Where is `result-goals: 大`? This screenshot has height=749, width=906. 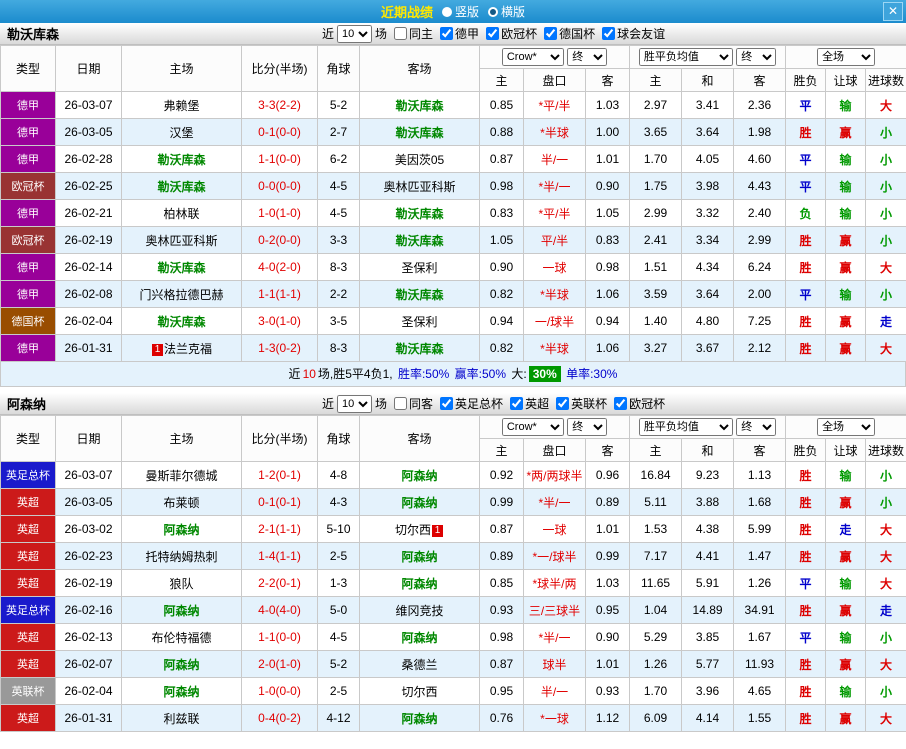
result-goals: 大 is located at coordinates (885, 718).